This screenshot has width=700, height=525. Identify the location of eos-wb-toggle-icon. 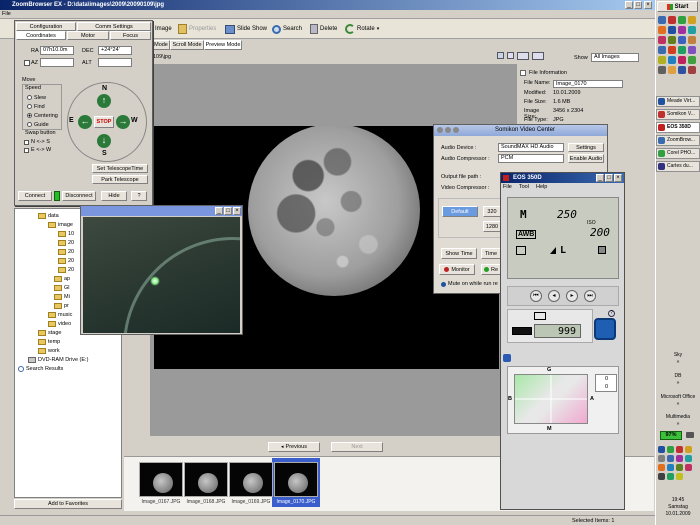
(507, 358).